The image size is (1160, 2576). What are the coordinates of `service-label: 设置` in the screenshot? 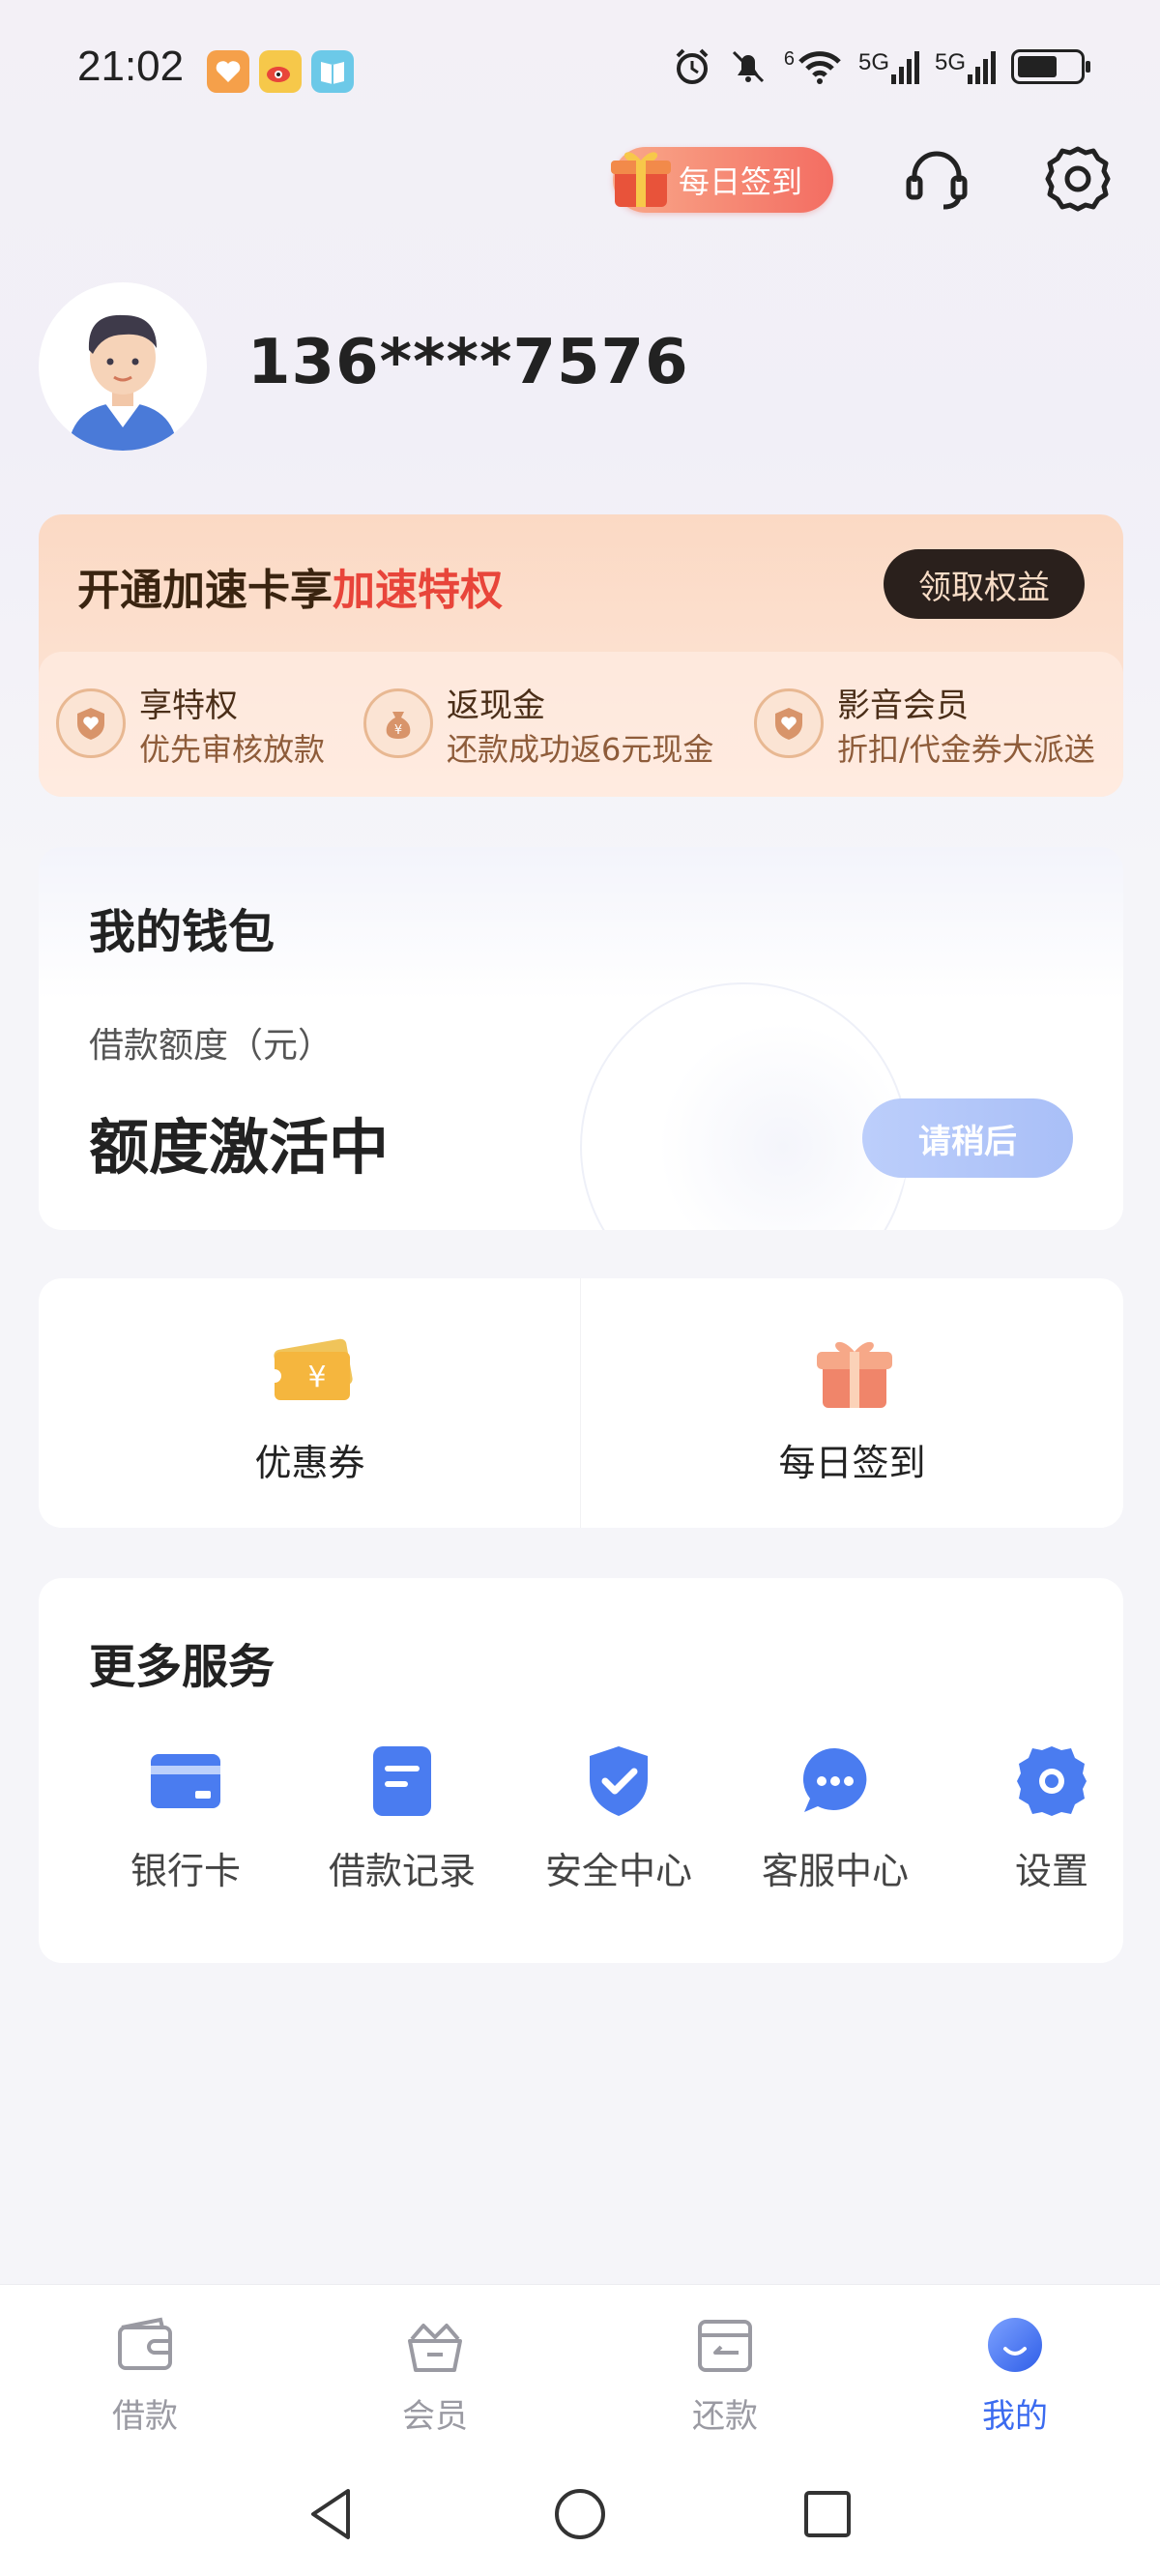 It's located at (1051, 1871).